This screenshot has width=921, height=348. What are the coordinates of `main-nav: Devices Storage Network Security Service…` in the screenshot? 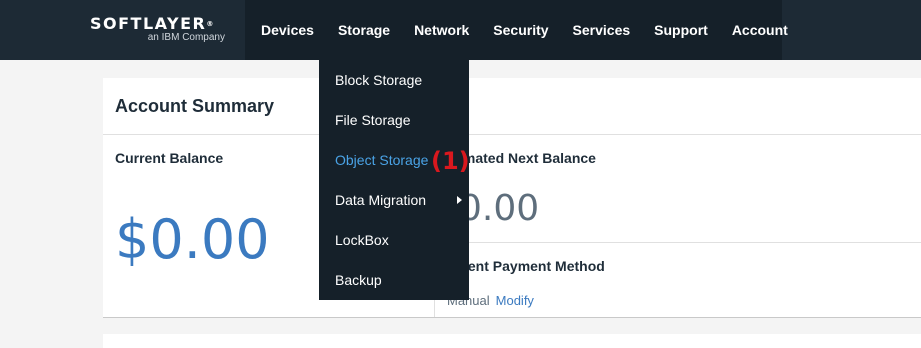 It's located at (524, 30).